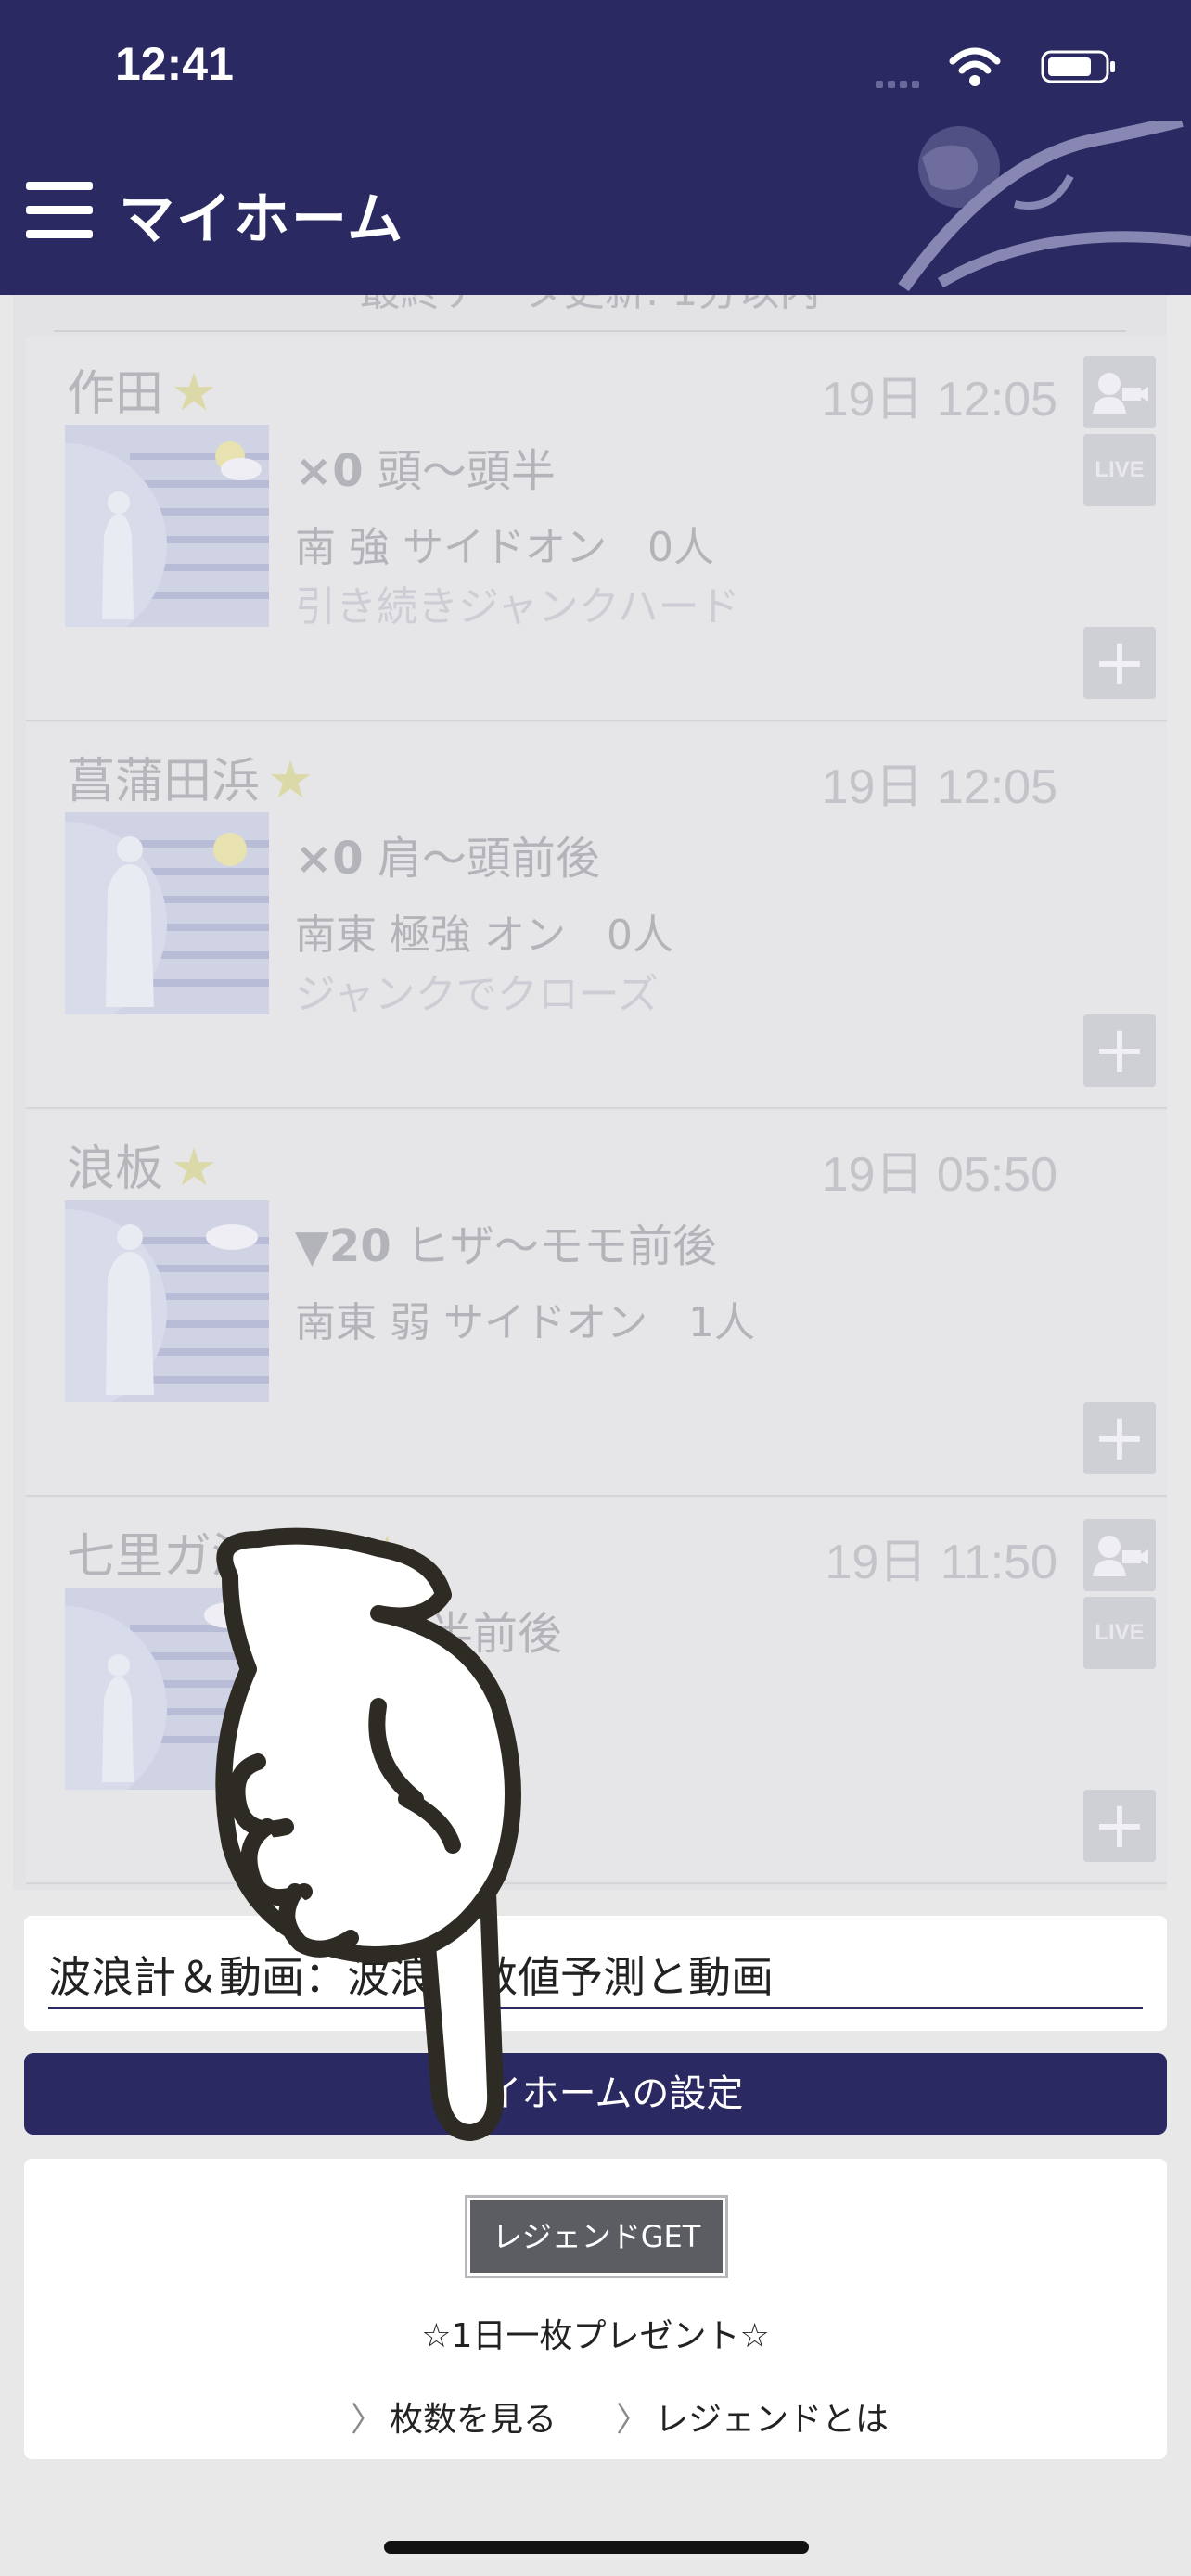  I want to click on spot-wave-size: ▼20 ヒザ〜モモ前後, so click(506, 1246).